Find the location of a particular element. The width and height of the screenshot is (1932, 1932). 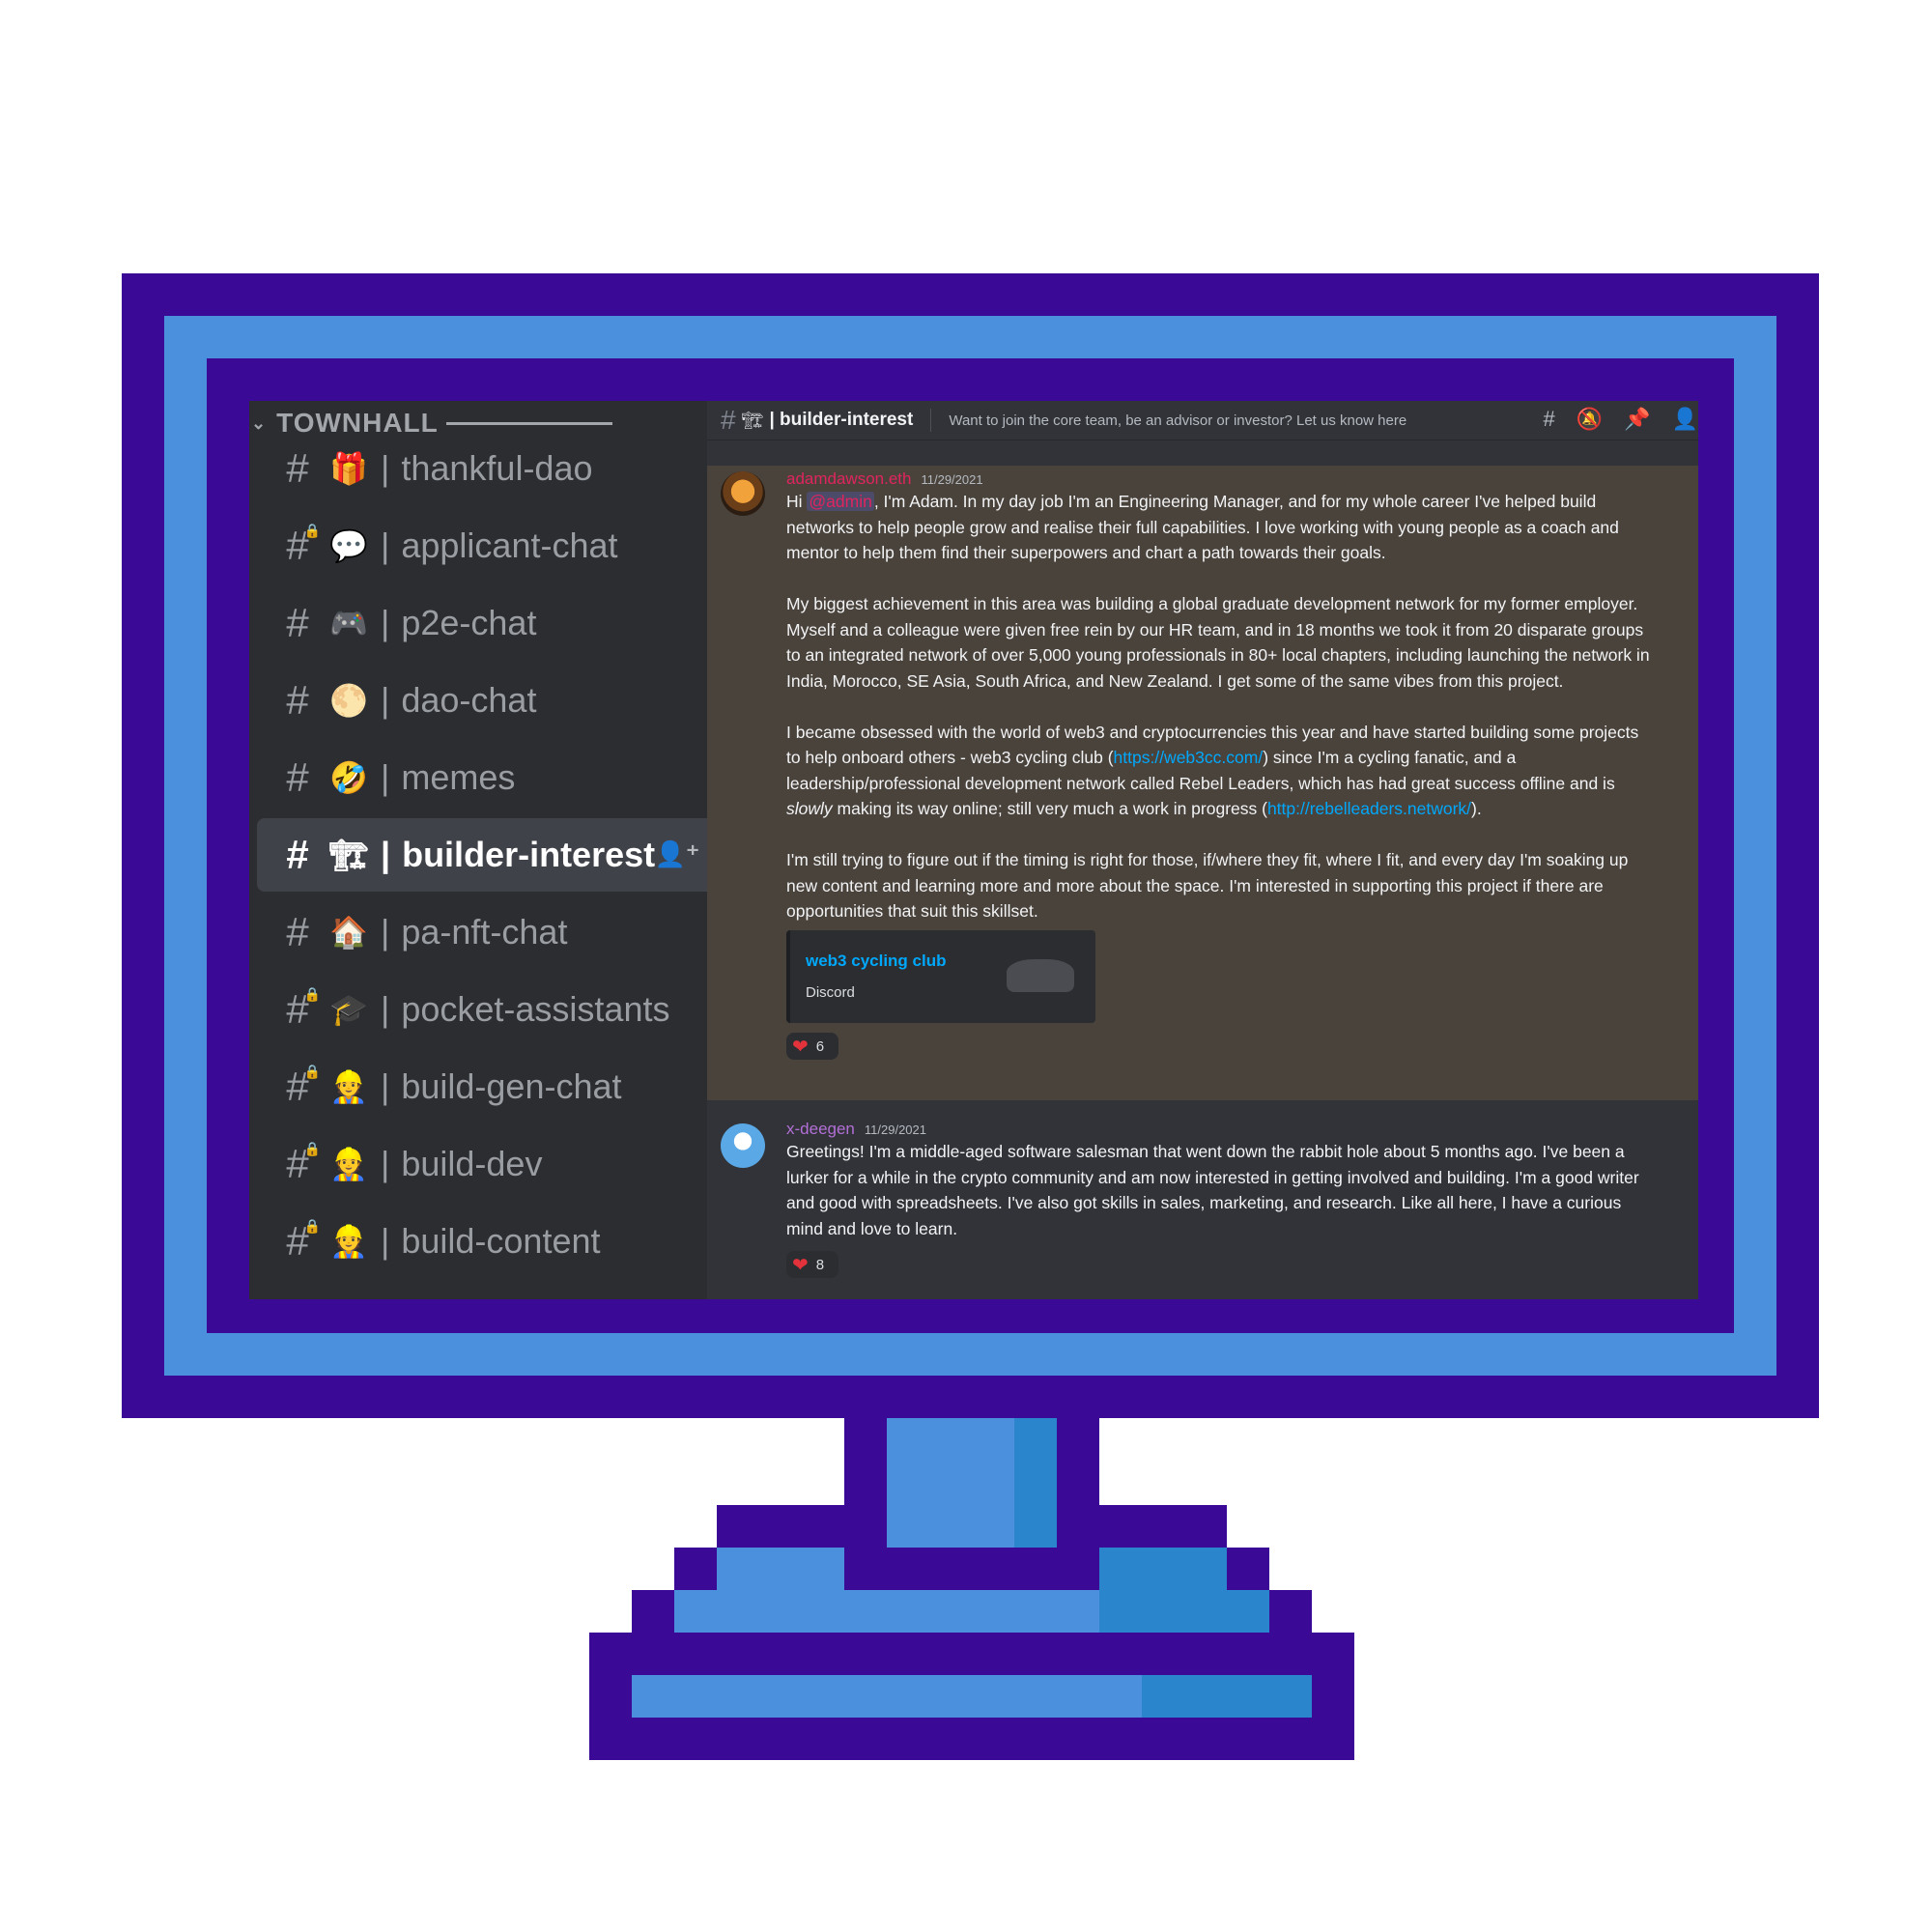

channel-item: # 🔒 💬 | applicant-chat is located at coordinates (482, 545).